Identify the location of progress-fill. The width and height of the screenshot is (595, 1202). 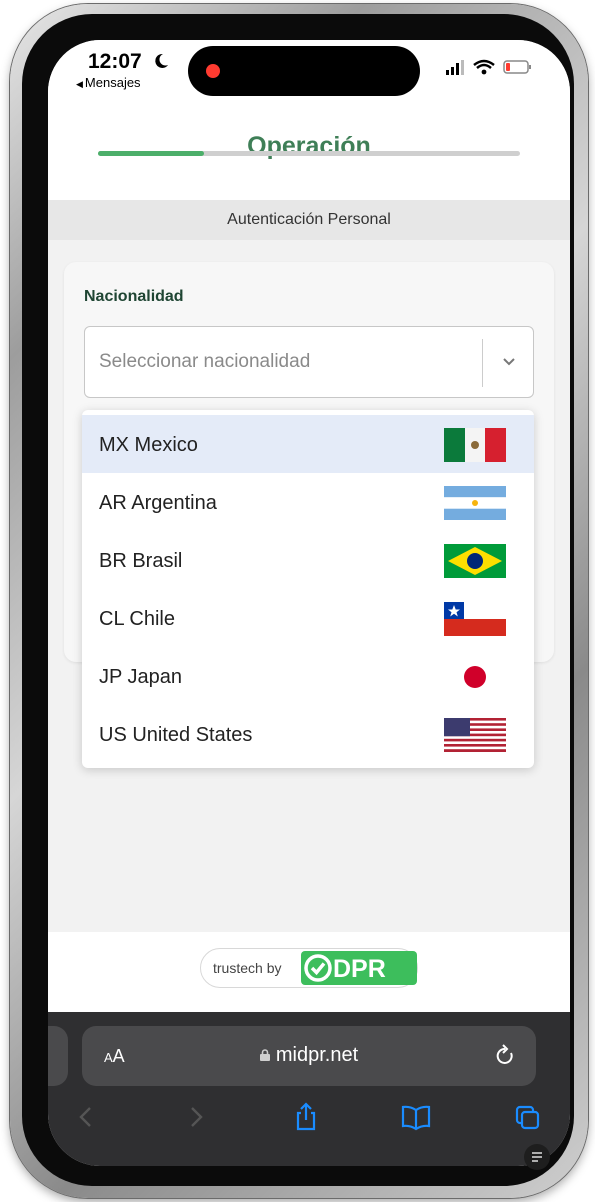
(151, 153).